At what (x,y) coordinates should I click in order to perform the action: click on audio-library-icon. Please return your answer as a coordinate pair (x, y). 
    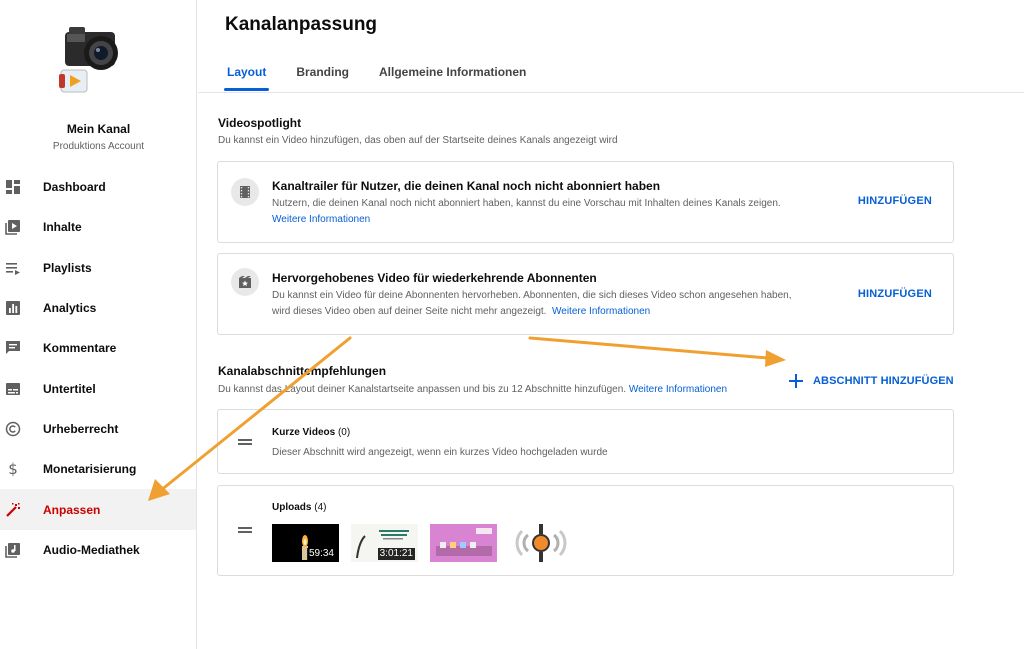
    Looking at the image, I should click on (13, 550).